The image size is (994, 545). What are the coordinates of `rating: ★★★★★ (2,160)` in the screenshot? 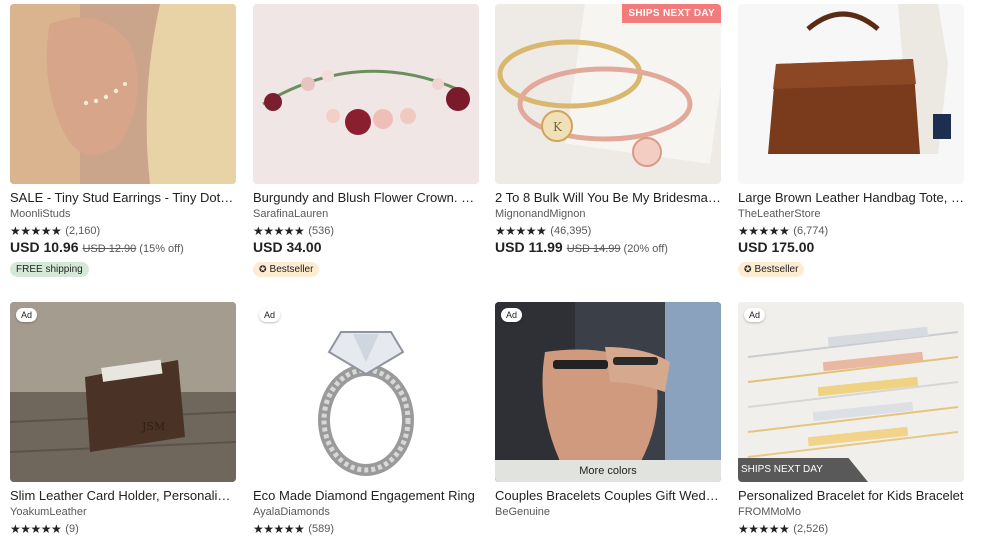 It's located at (123, 230).